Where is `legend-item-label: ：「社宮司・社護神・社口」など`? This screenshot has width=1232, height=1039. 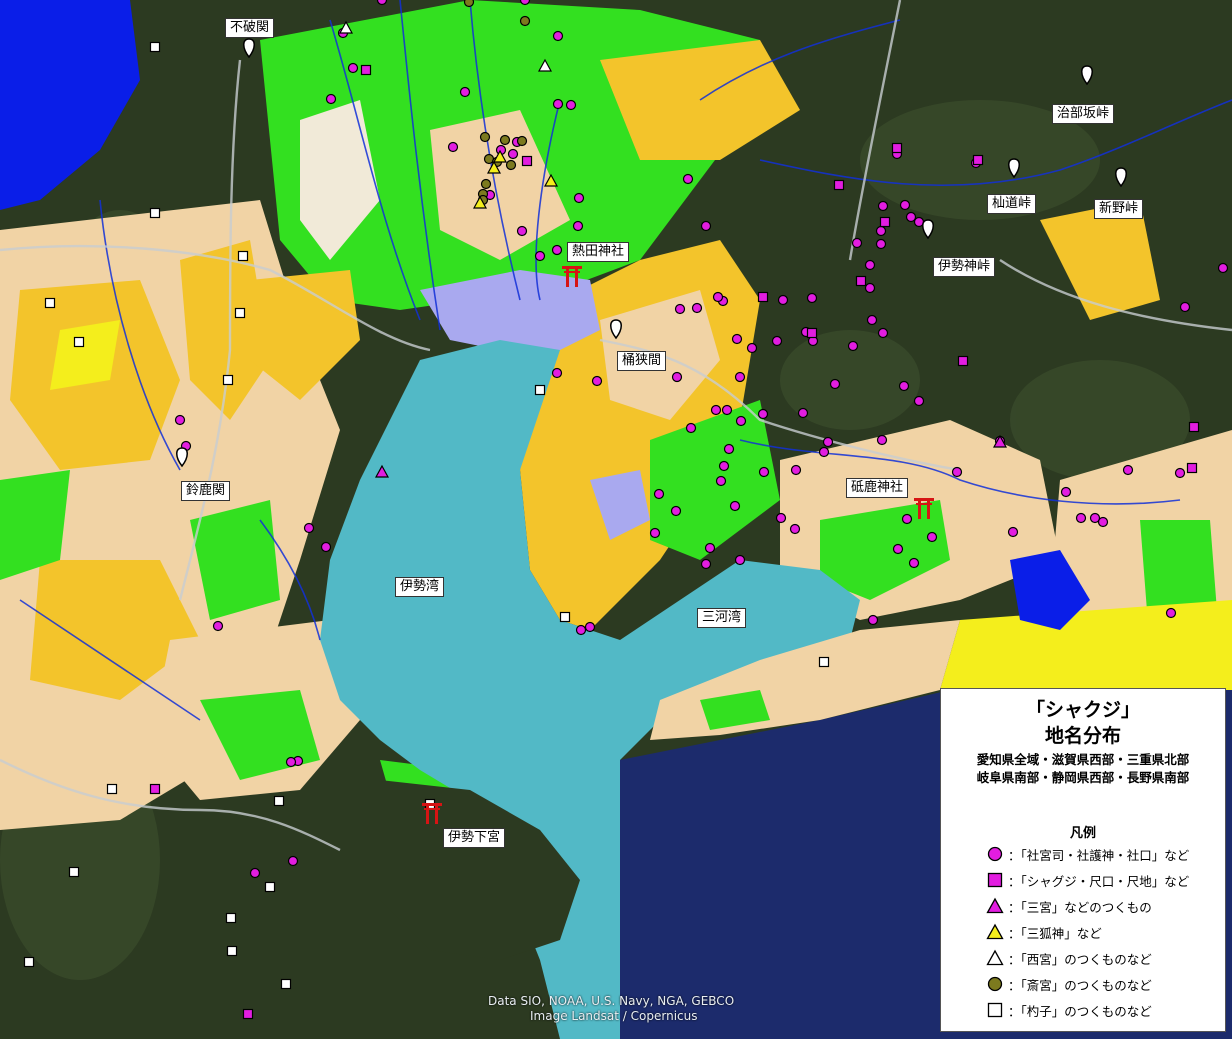 legend-item-label: ：「社宮司・社護神・社口」など is located at coordinates (1099, 855).